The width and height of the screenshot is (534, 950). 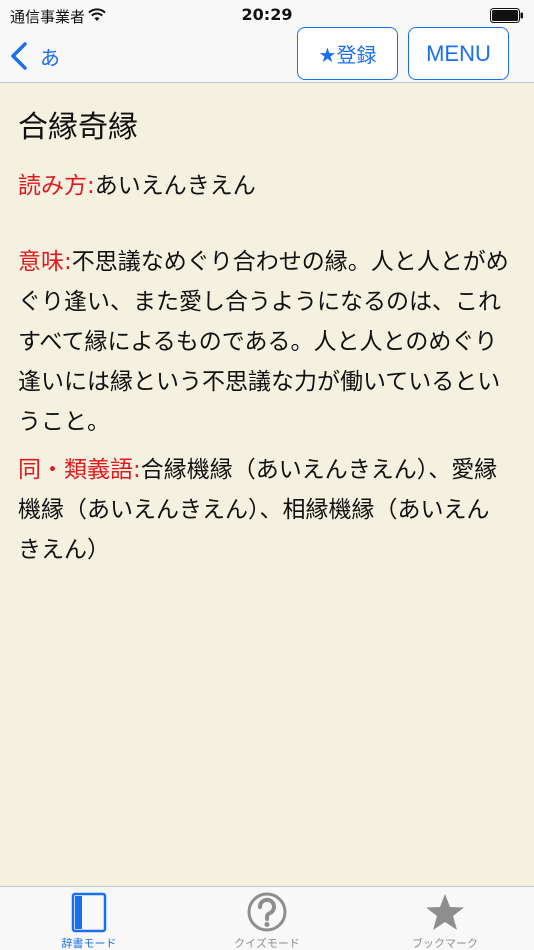 I want to click on tab-dictionary-mode: 辞書モード, so click(x=89, y=918).